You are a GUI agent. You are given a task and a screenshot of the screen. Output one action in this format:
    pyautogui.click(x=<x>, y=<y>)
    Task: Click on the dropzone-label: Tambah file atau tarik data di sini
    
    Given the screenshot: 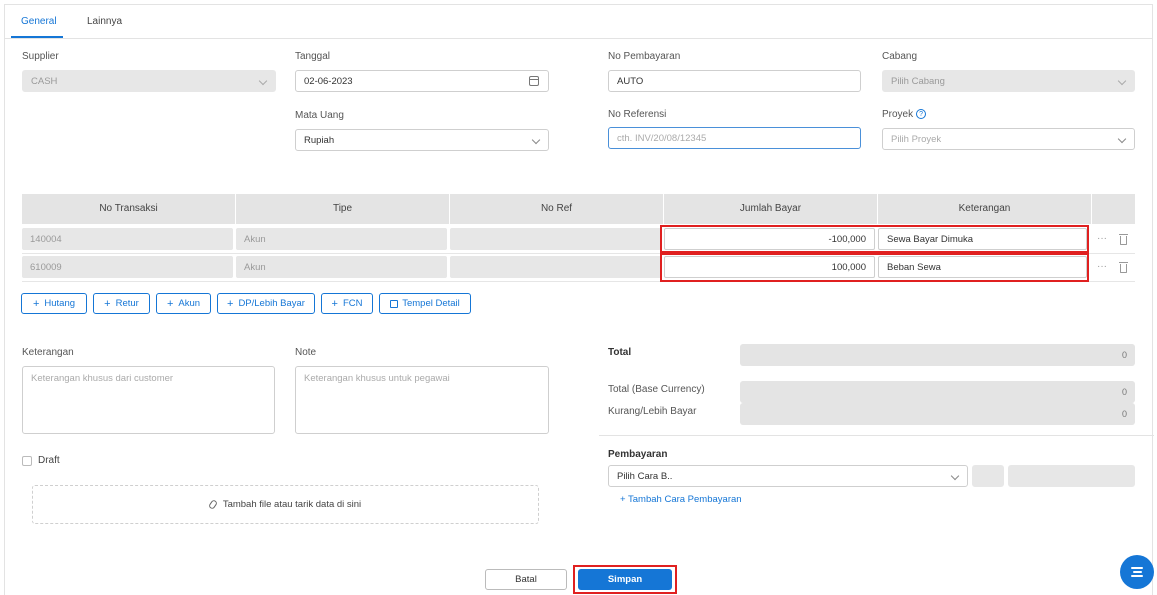 What is the action you would take?
    pyautogui.click(x=292, y=504)
    